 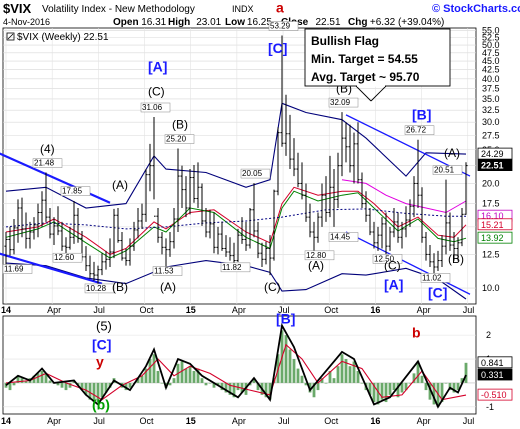 What do you see at coordinates (491, 183) in the screenshot?
I see `price-tick-label: 20.0` at bounding box center [491, 183].